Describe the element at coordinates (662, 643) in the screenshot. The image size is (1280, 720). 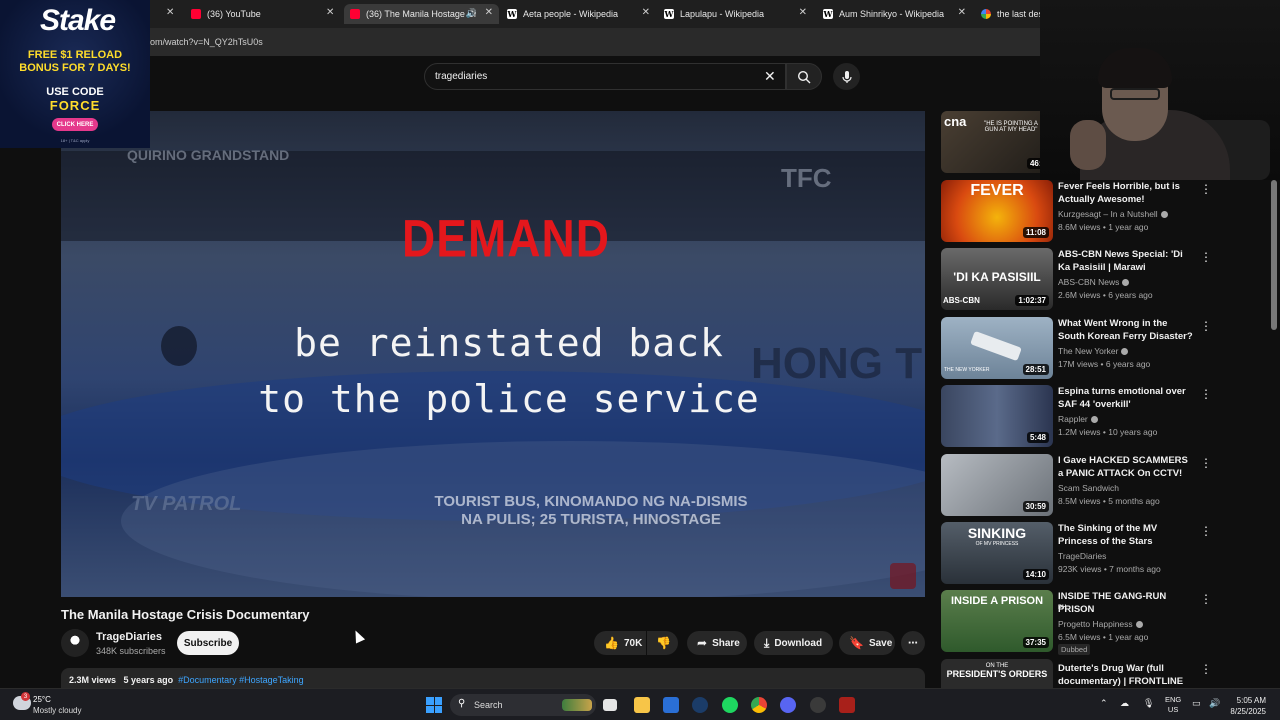
I see `dislike-button: 👎` at that location.